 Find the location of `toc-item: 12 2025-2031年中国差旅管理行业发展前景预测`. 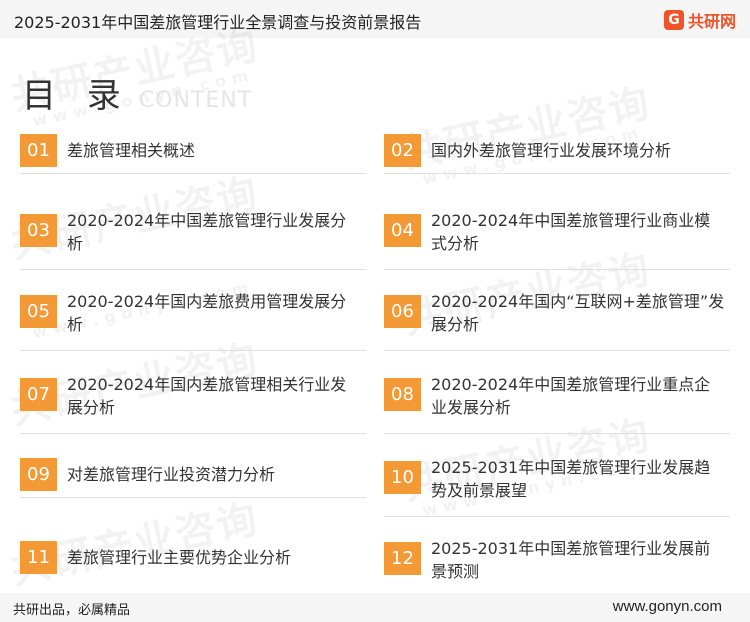

toc-item: 12 2025-2031年中国差旅管理行业发展前景预测 is located at coordinates (557, 567).